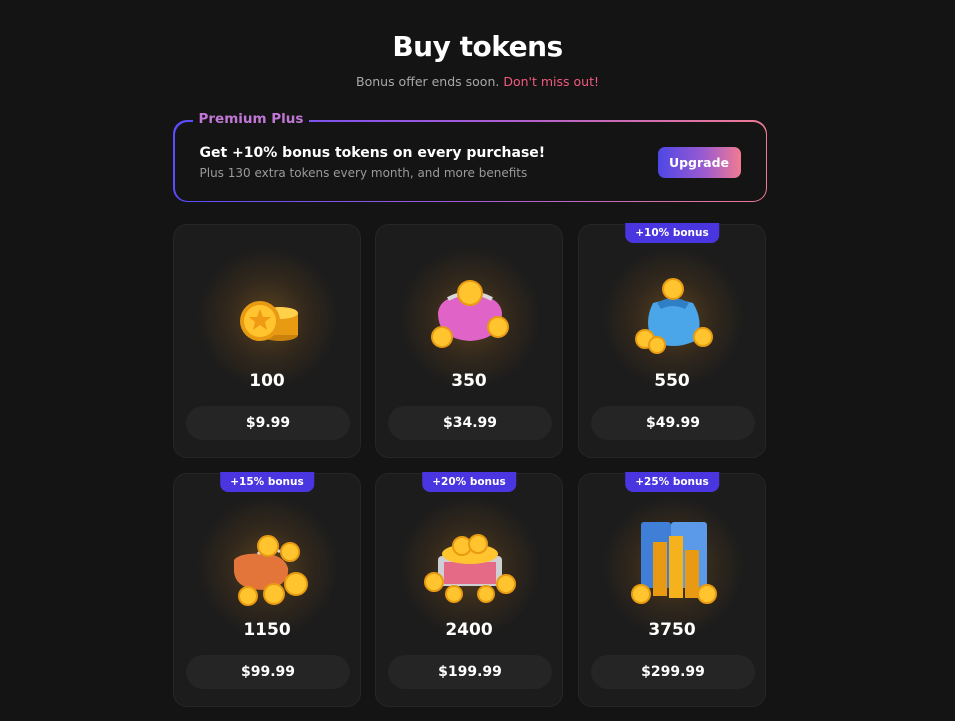 The height and width of the screenshot is (721, 955). Describe the element at coordinates (699, 162) in the screenshot. I see `upgrade-button: Upgrade` at that location.